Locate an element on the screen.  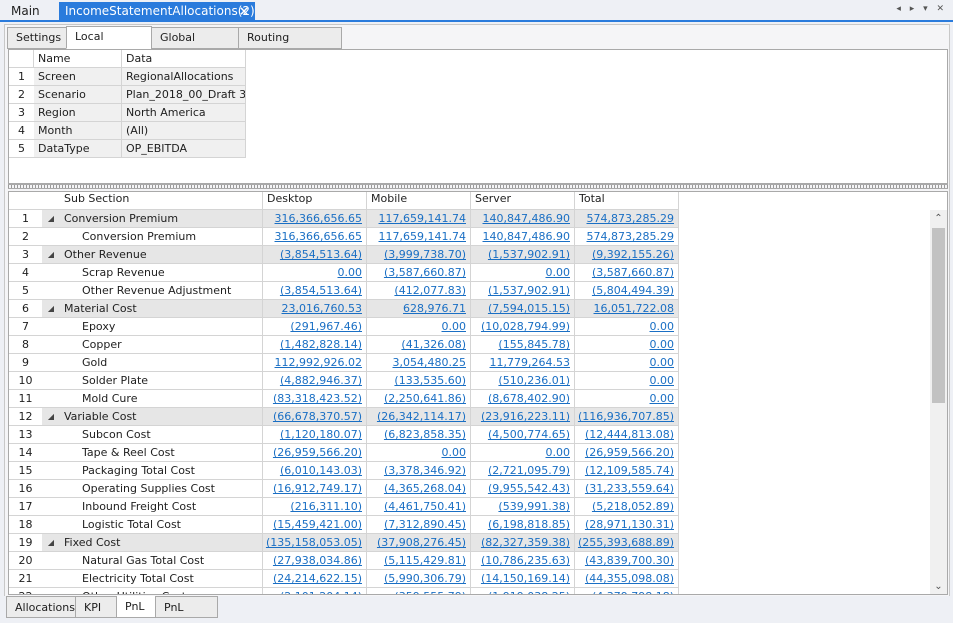
server-value-link: 0.00 is located at coordinates (558, 452).